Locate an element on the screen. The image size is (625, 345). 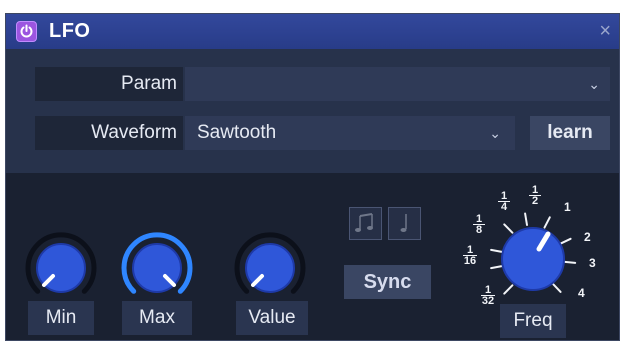
max-label: Max is located at coordinates (157, 318).